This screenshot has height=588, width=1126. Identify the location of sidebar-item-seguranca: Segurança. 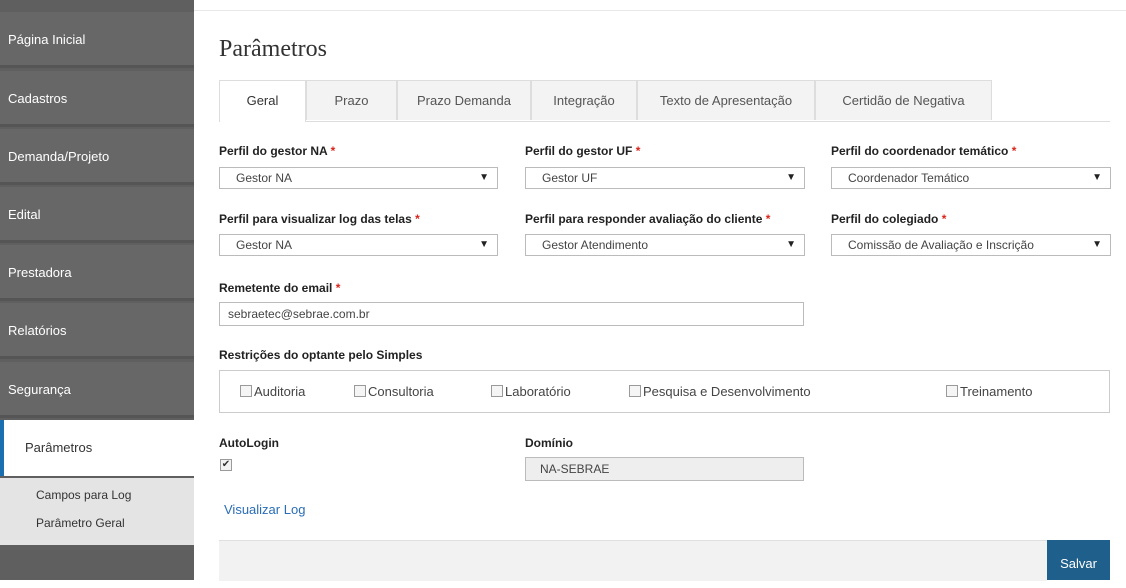
(97, 390).